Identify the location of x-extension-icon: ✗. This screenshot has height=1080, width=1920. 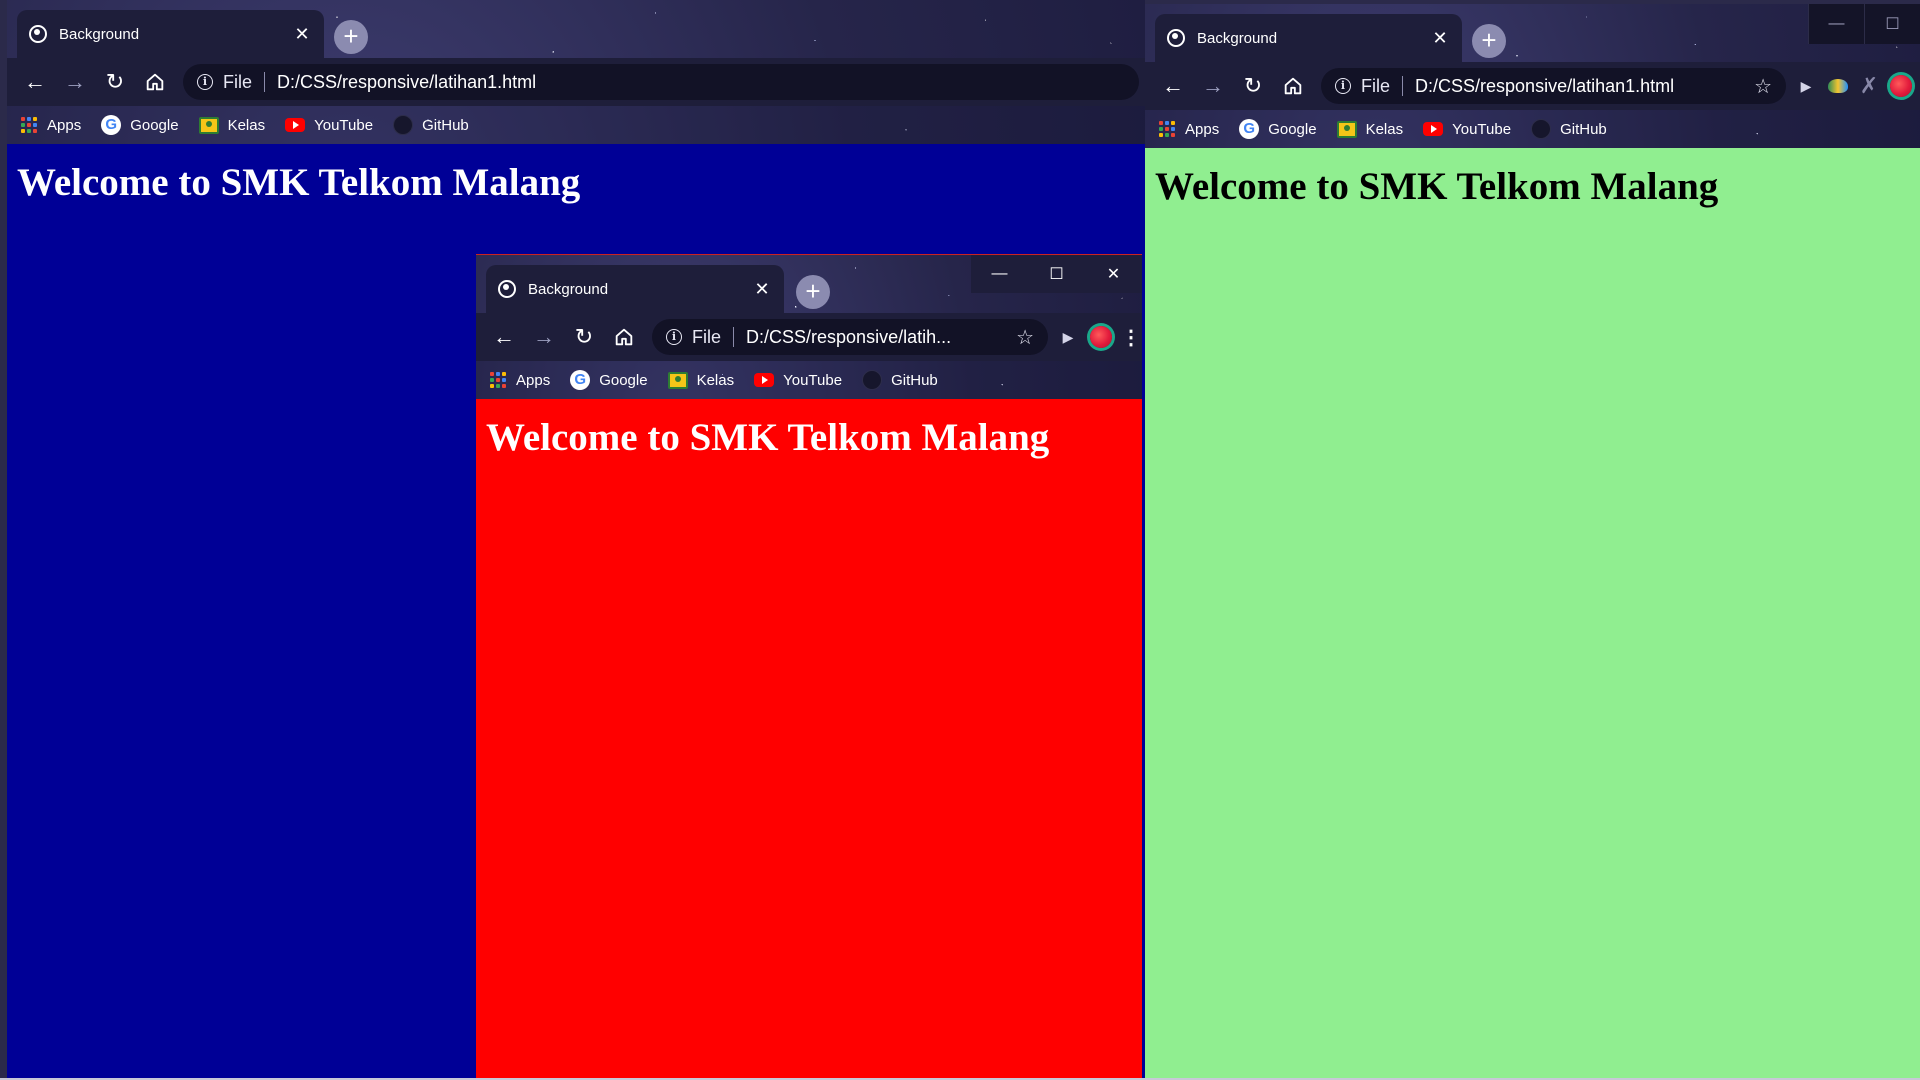
(1869, 86).